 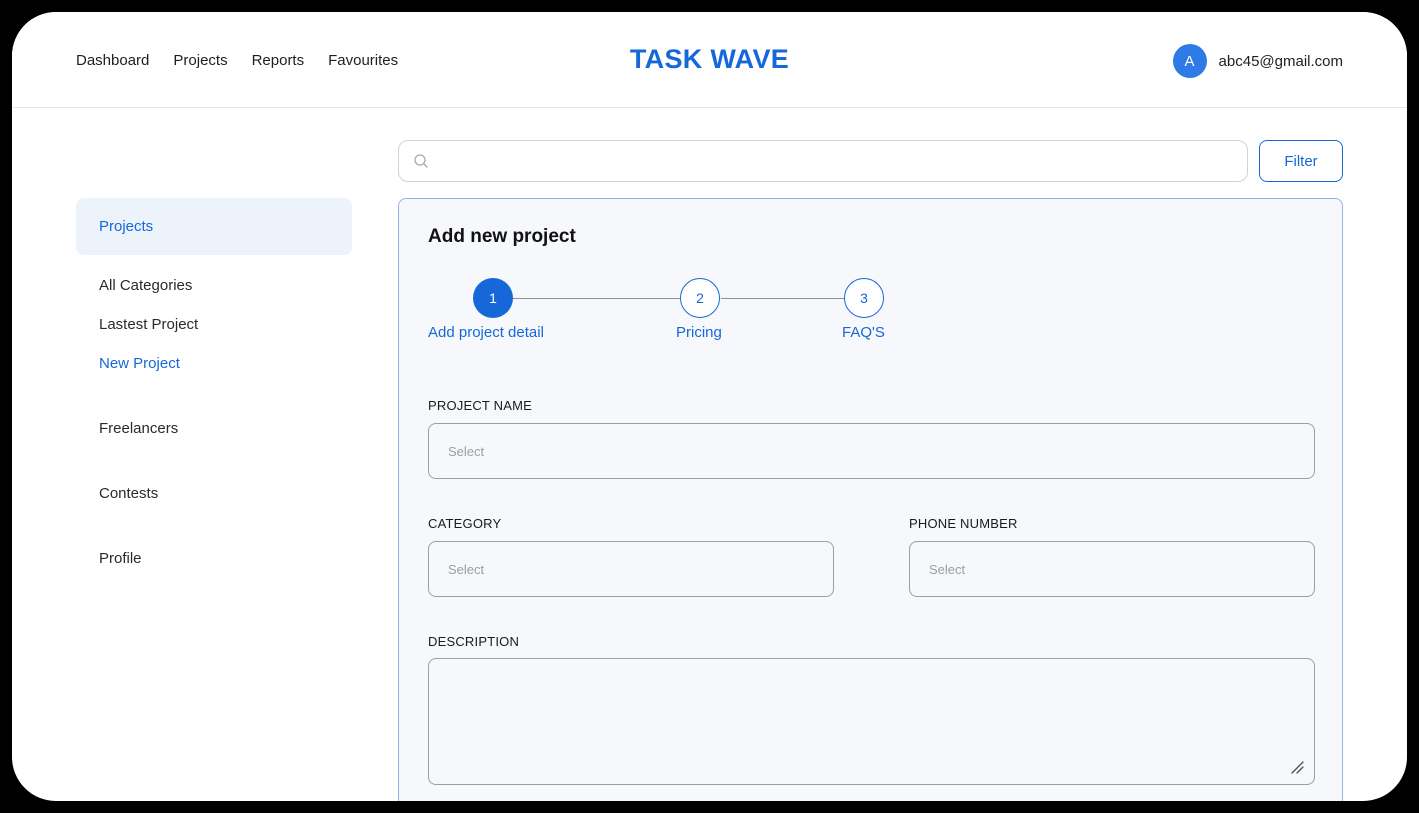 I want to click on step-3-label: FAQ'S, so click(x=863, y=332).